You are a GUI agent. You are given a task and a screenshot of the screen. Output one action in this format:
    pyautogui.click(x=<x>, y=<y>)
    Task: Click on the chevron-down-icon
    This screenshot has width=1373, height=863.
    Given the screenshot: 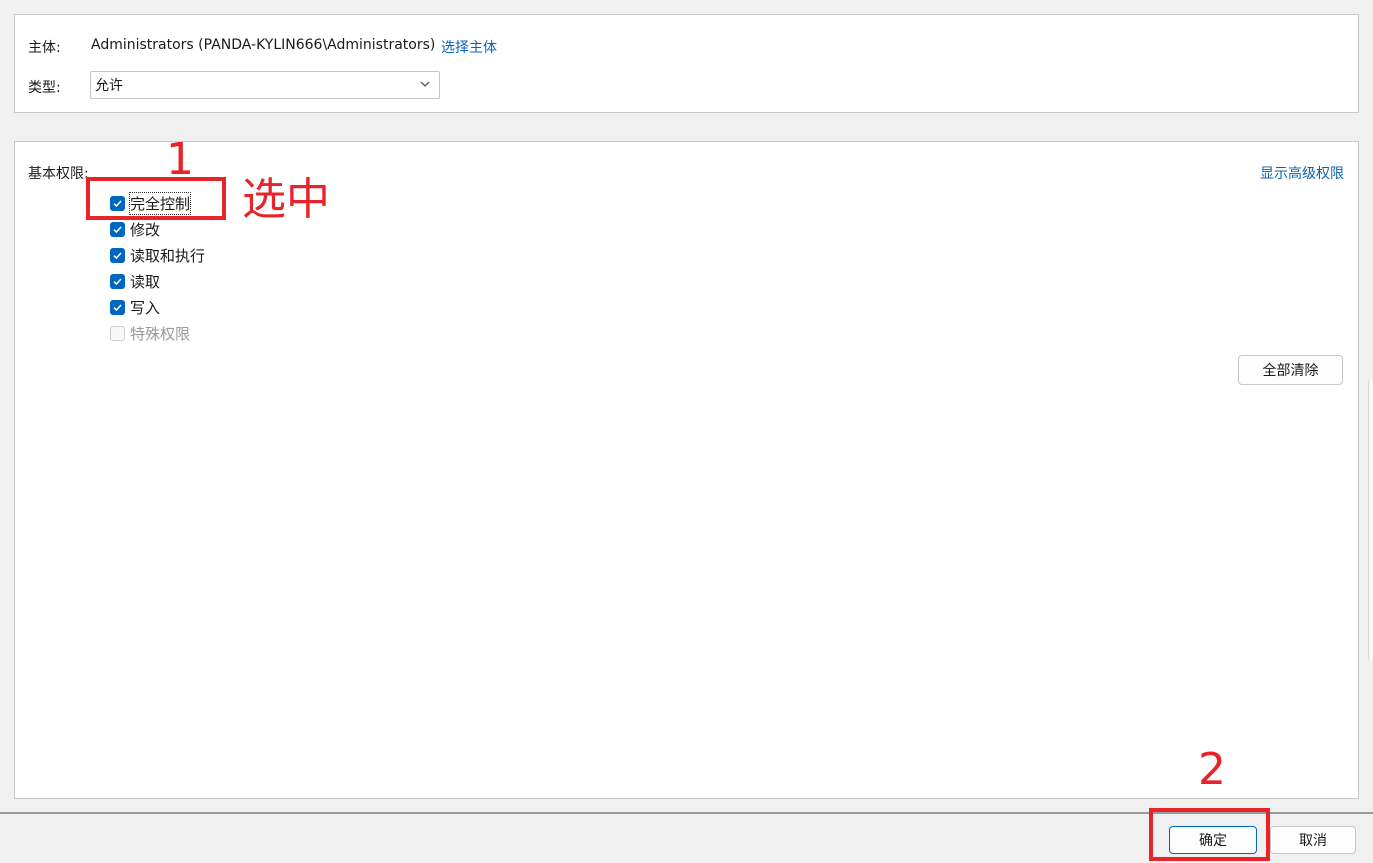 What is the action you would take?
    pyautogui.click(x=425, y=84)
    